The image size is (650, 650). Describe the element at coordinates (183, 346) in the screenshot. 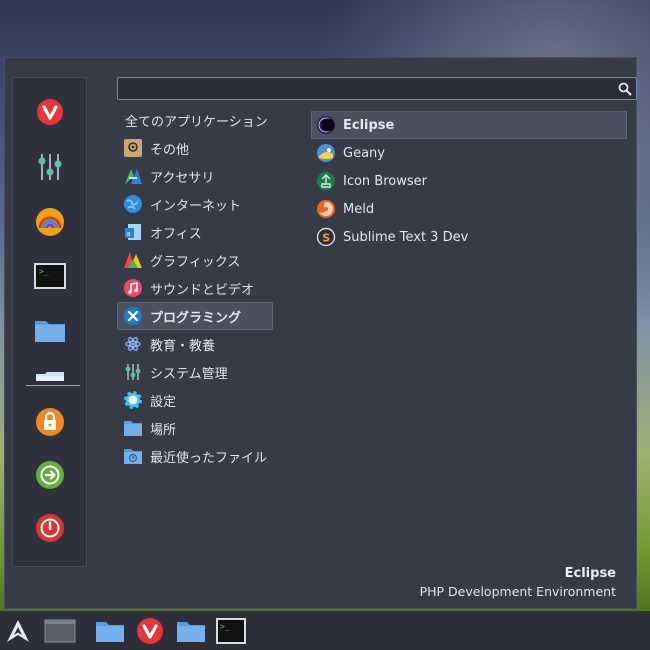

I see `category-label: 教育・教養` at that location.